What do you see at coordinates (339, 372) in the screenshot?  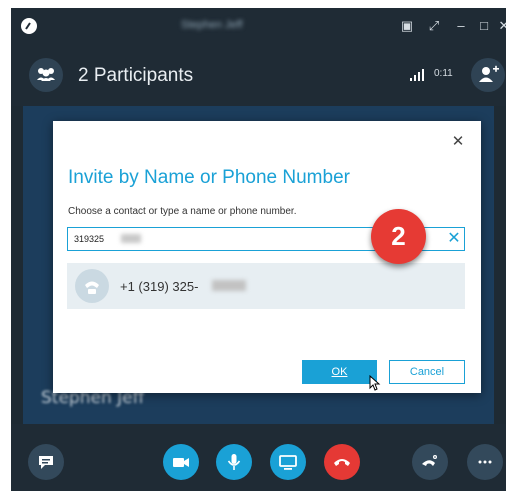 I see `ok-button: OK` at bounding box center [339, 372].